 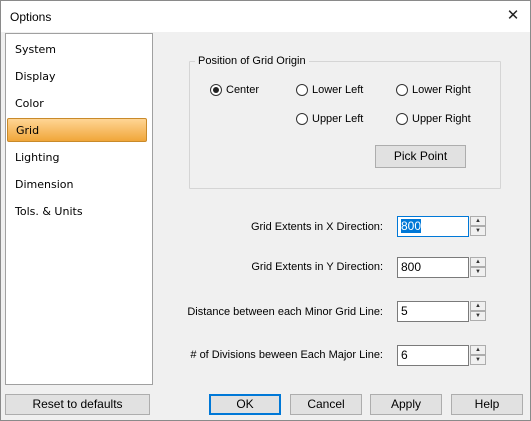 I want to click on sidebar-item-system: System, so click(x=77, y=50).